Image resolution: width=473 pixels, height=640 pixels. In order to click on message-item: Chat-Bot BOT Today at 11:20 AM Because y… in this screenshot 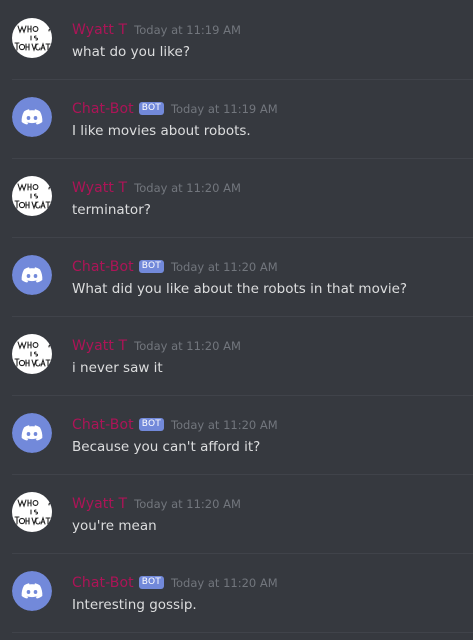, I will do `click(236, 435)`.